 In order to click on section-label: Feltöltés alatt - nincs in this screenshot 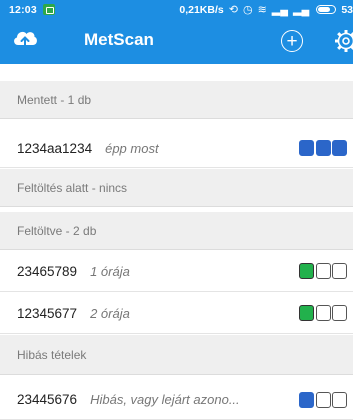, I will do `click(72, 187)`.